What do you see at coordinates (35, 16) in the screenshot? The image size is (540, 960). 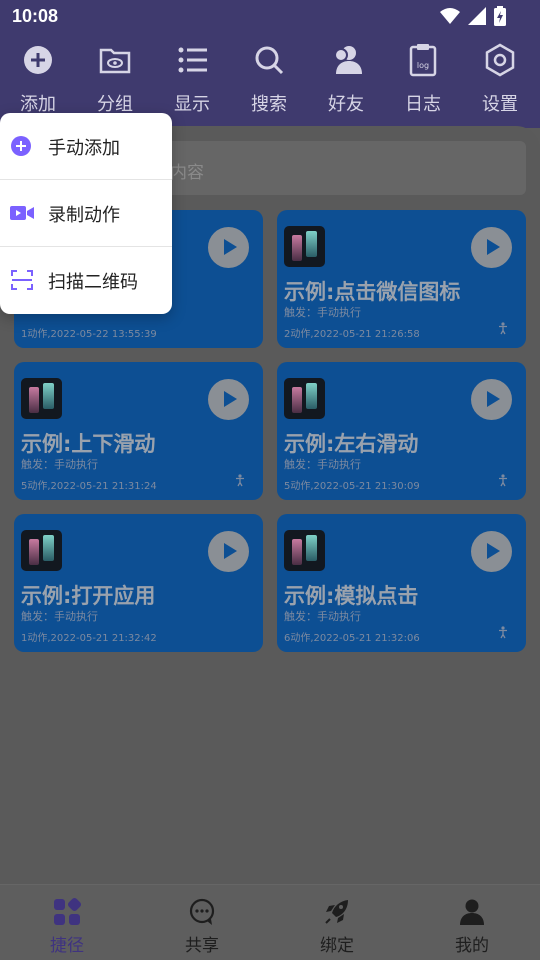 I see `status-time: 10:08` at bounding box center [35, 16].